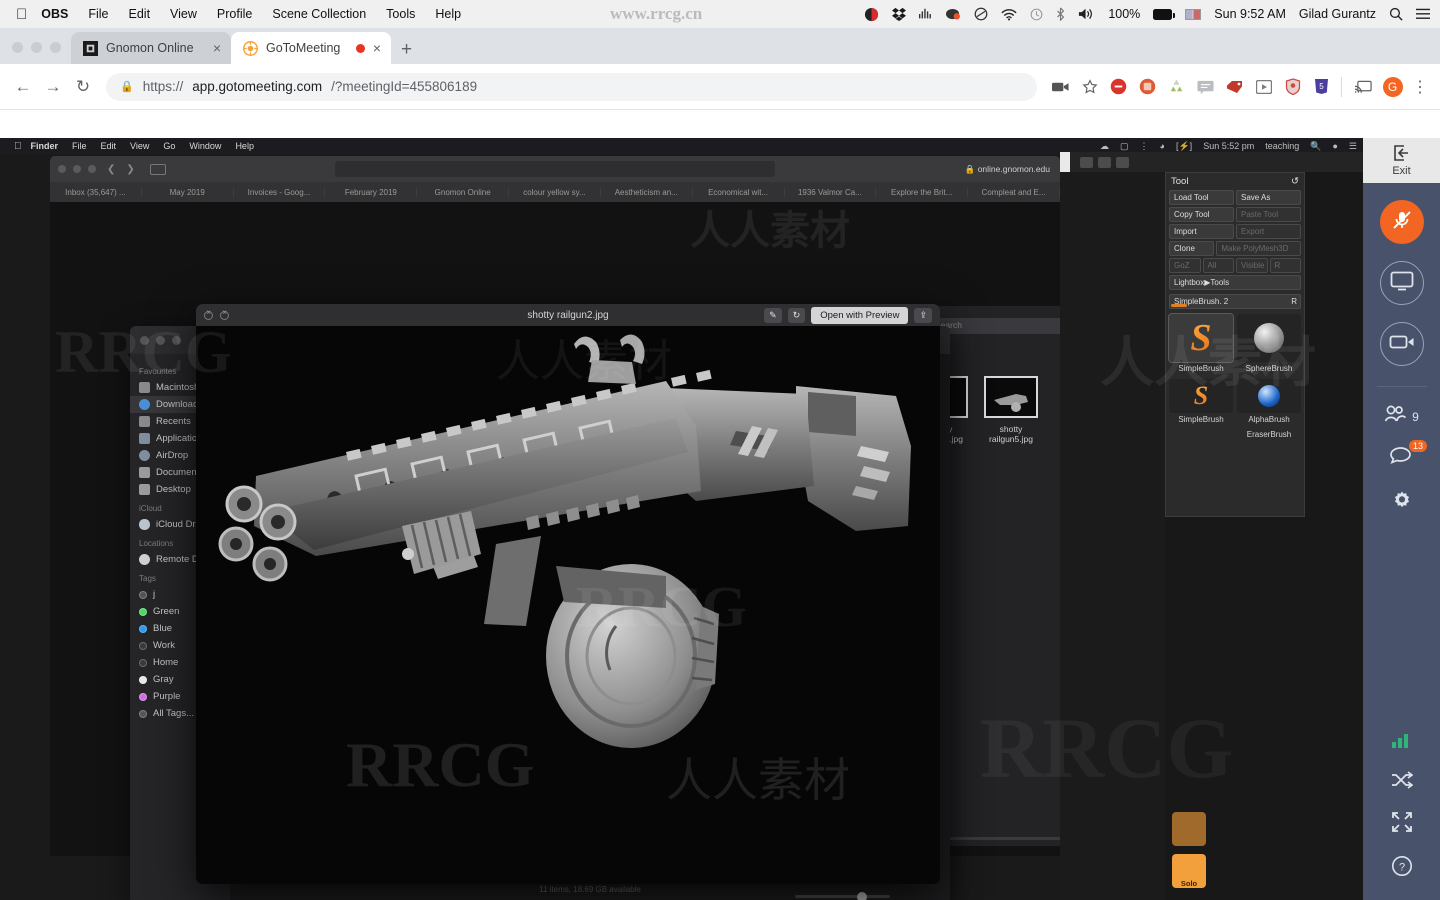  Describe the element at coordinates (244, 146) in the screenshot. I see `inner-menu-help: Help` at that location.